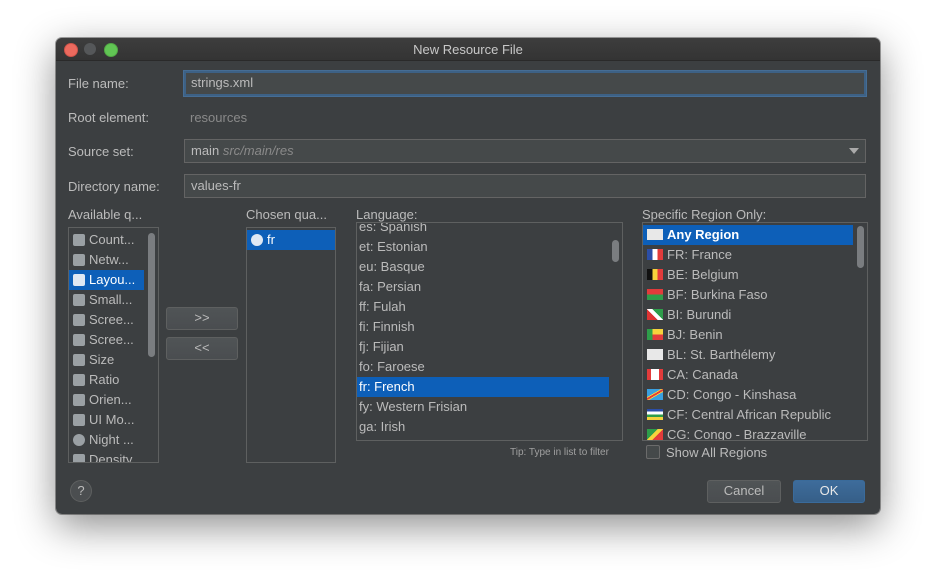 The height and width of the screenshot is (588, 936). I want to click on list-item: fi: Finnish, so click(484, 327).